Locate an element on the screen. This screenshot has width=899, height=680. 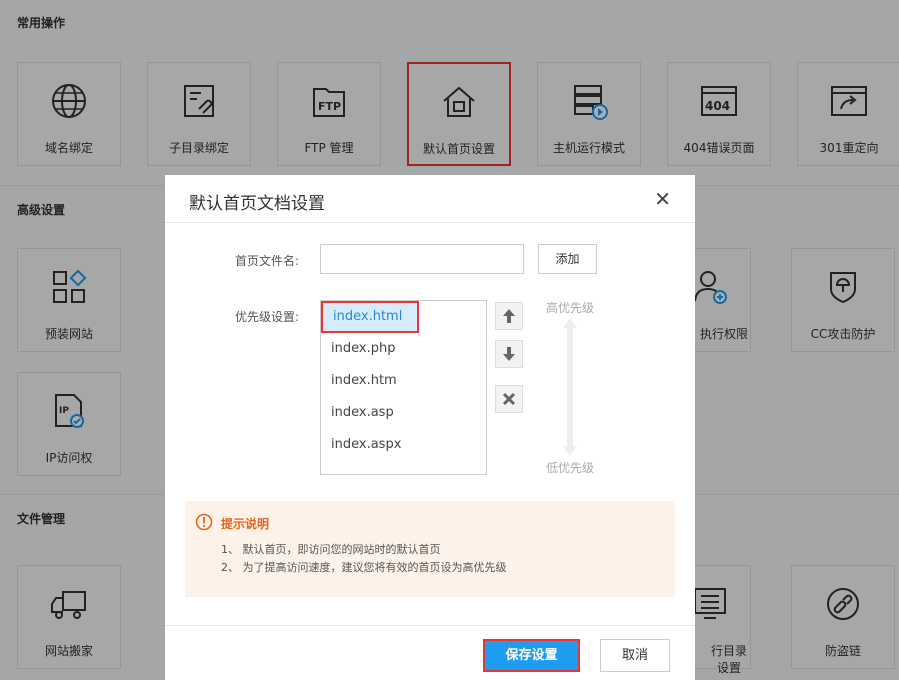
priority-item: index.asp is located at coordinates (403, 413).